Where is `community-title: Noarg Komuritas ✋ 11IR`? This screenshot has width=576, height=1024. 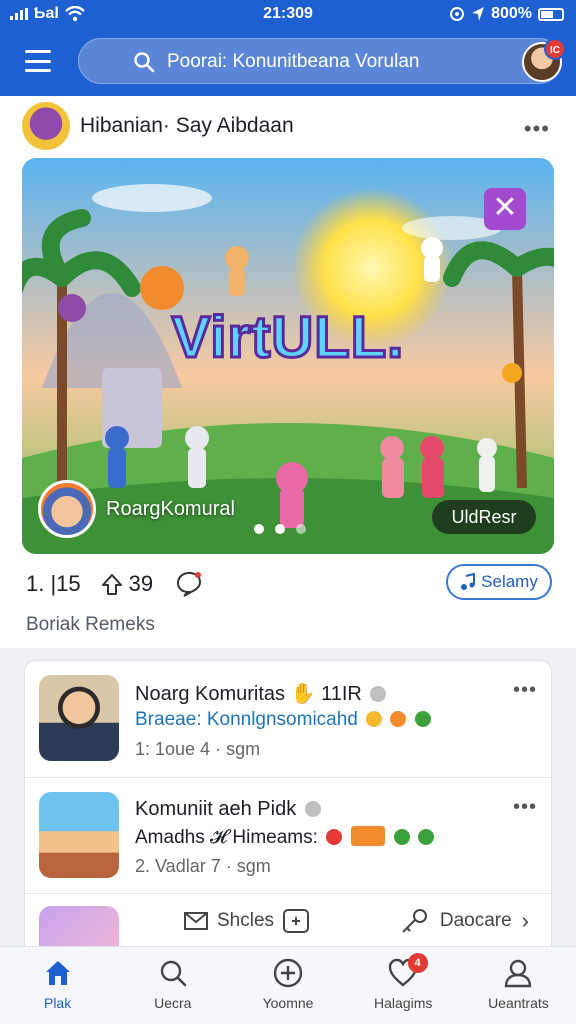
community-title: Noarg Komuritas ✋ 11IR is located at coordinates (261, 693).